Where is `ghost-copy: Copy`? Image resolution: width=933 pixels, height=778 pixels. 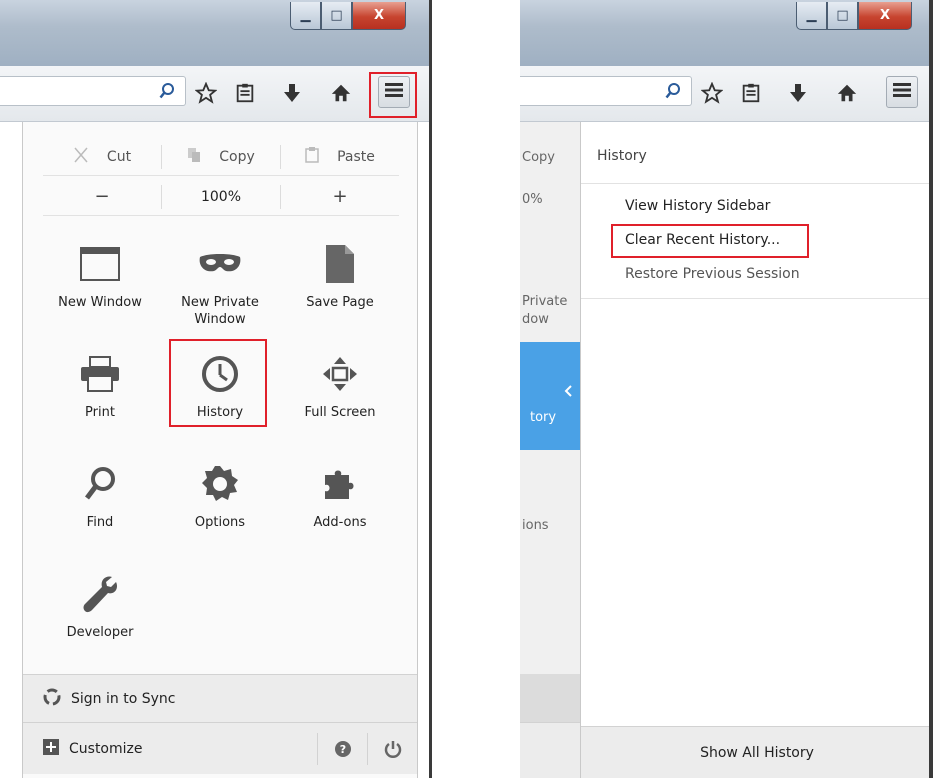 ghost-copy: Copy is located at coordinates (538, 157).